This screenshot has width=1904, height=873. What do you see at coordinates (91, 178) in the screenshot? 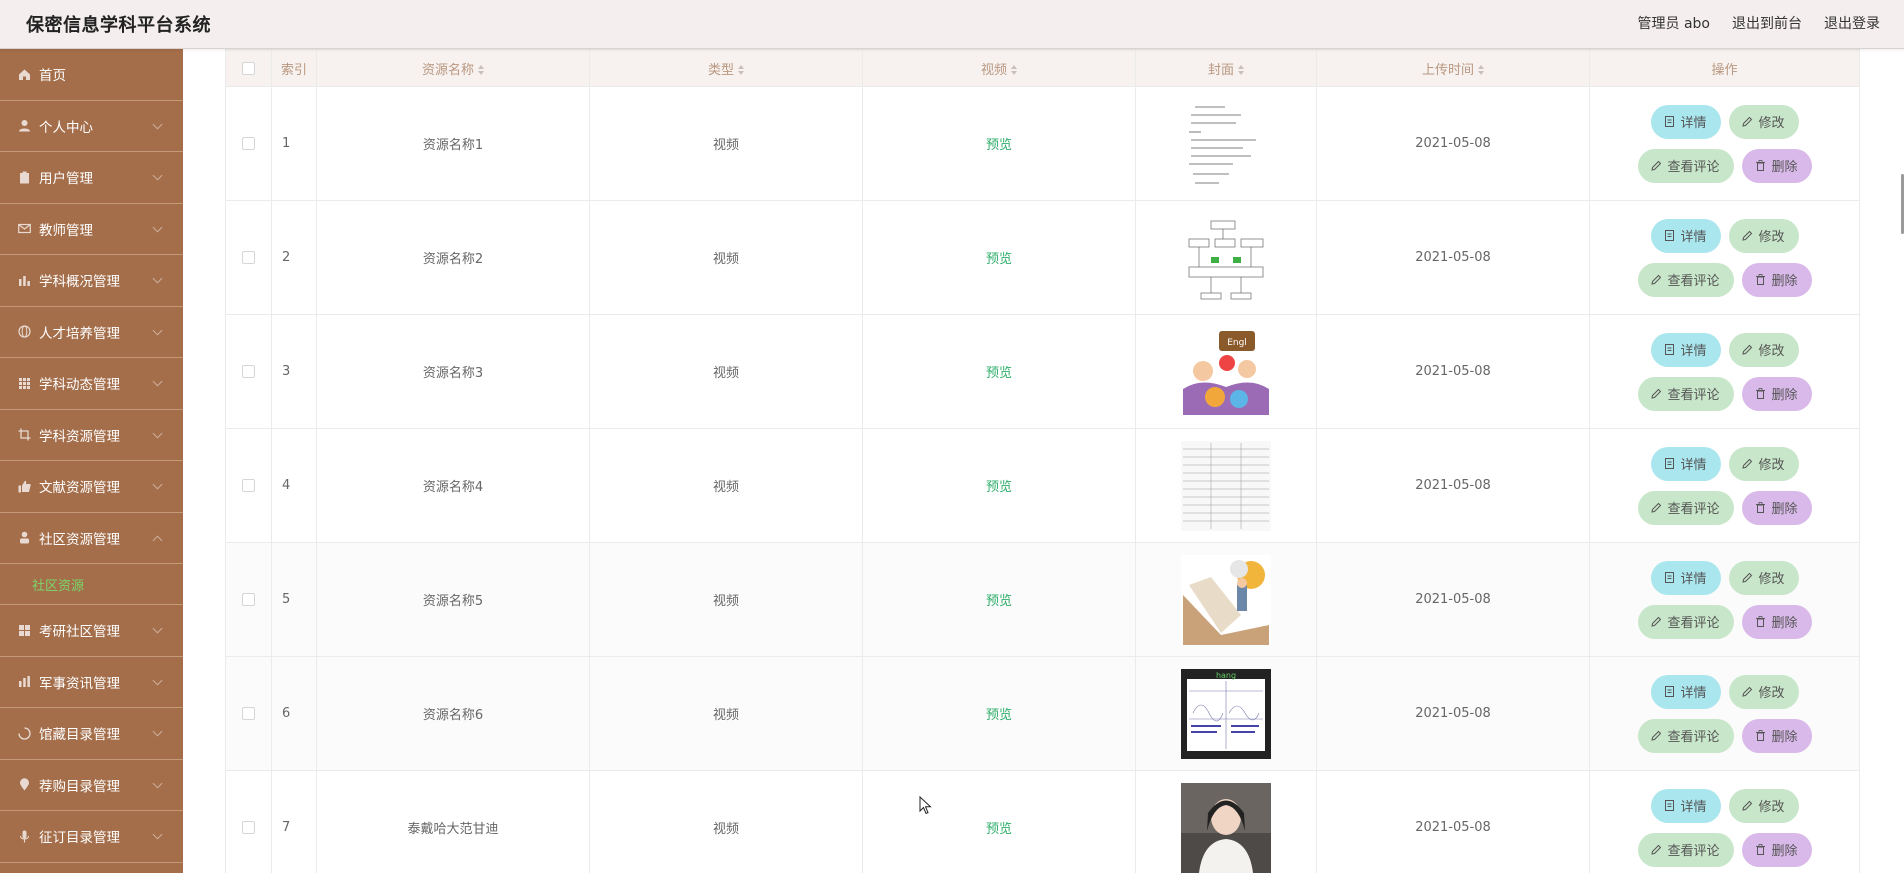
I see `sidebar-item-user-management: 用户管理` at bounding box center [91, 178].